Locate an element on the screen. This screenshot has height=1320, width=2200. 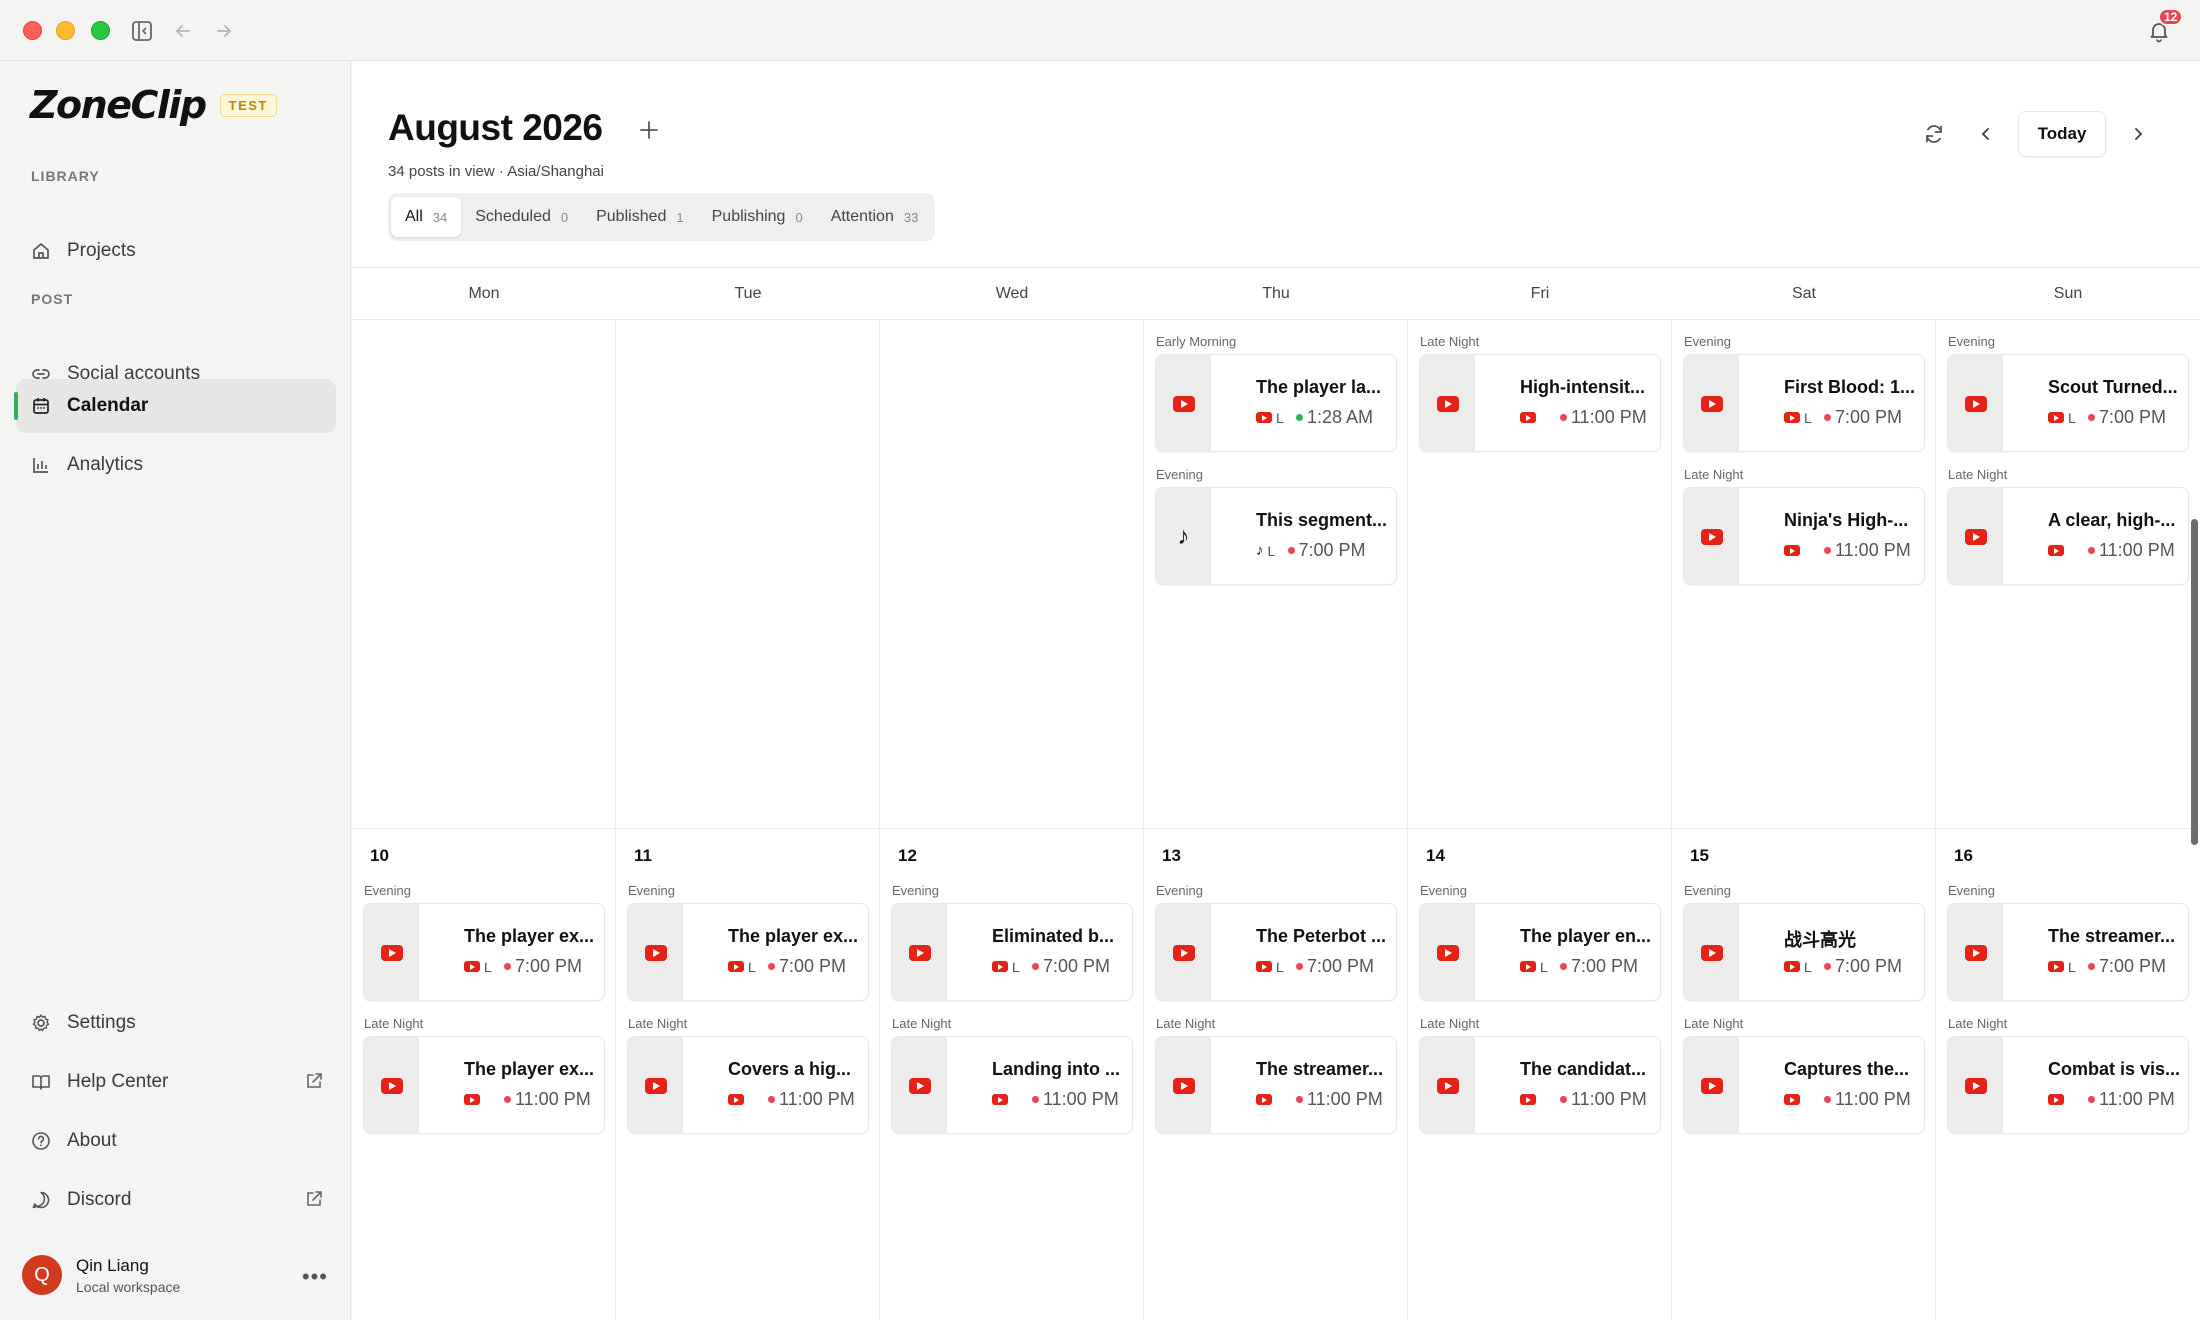
day-number: 13 is located at coordinates (1171, 855).